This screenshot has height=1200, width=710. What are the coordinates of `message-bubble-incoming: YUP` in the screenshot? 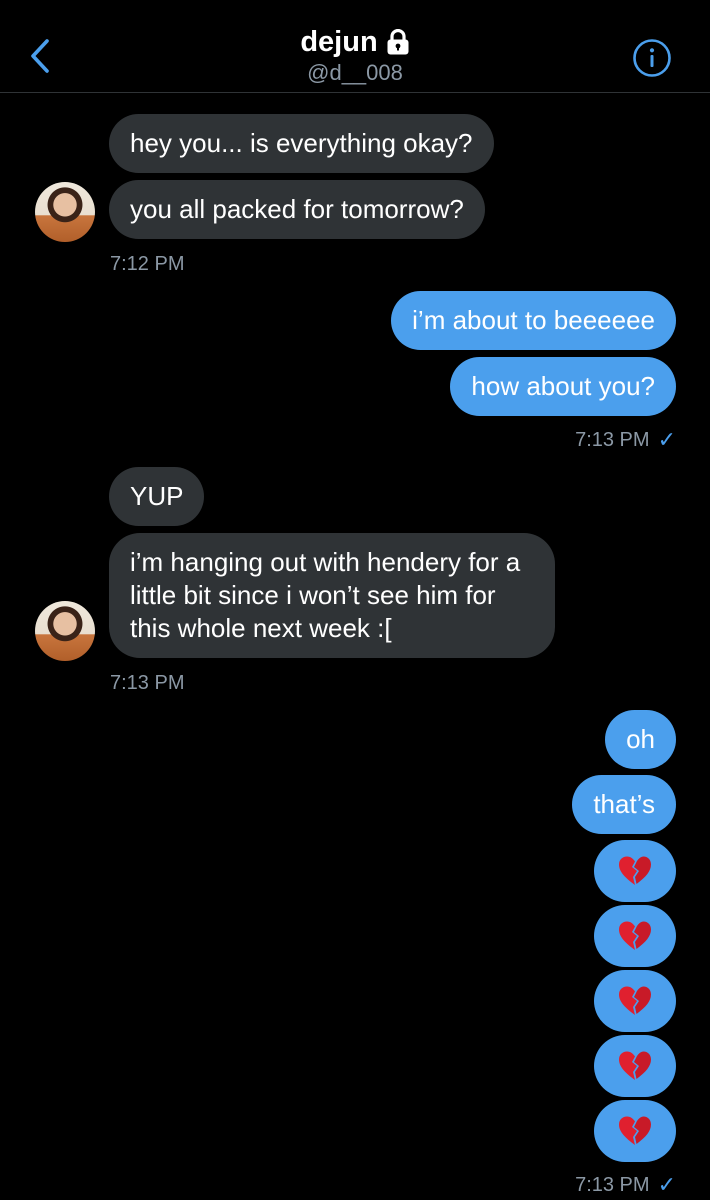 It's located at (157, 496).